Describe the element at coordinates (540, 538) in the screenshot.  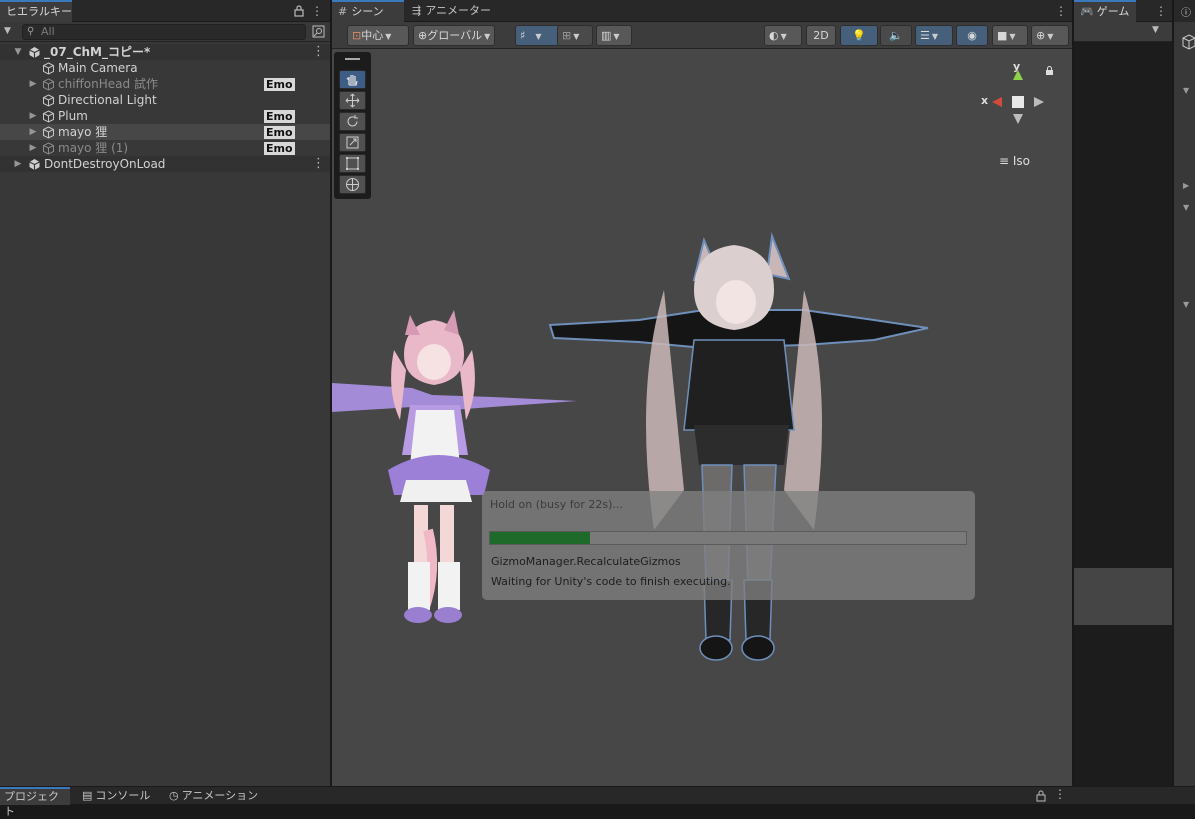
I see `progress-fill` at that location.